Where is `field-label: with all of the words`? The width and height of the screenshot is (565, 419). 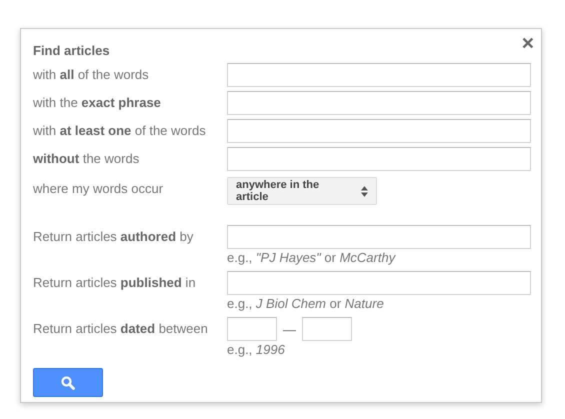
field-label: with all of the words is located at coordinates (91, 75).